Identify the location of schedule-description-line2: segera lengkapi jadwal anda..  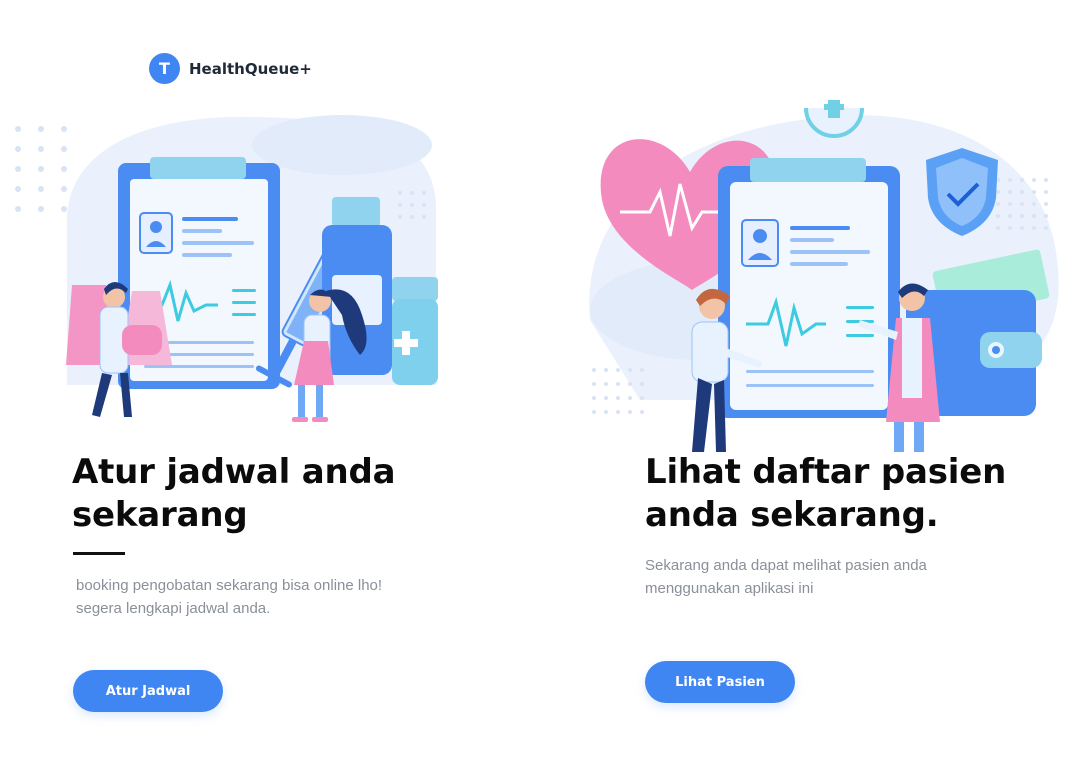
(173, 608).